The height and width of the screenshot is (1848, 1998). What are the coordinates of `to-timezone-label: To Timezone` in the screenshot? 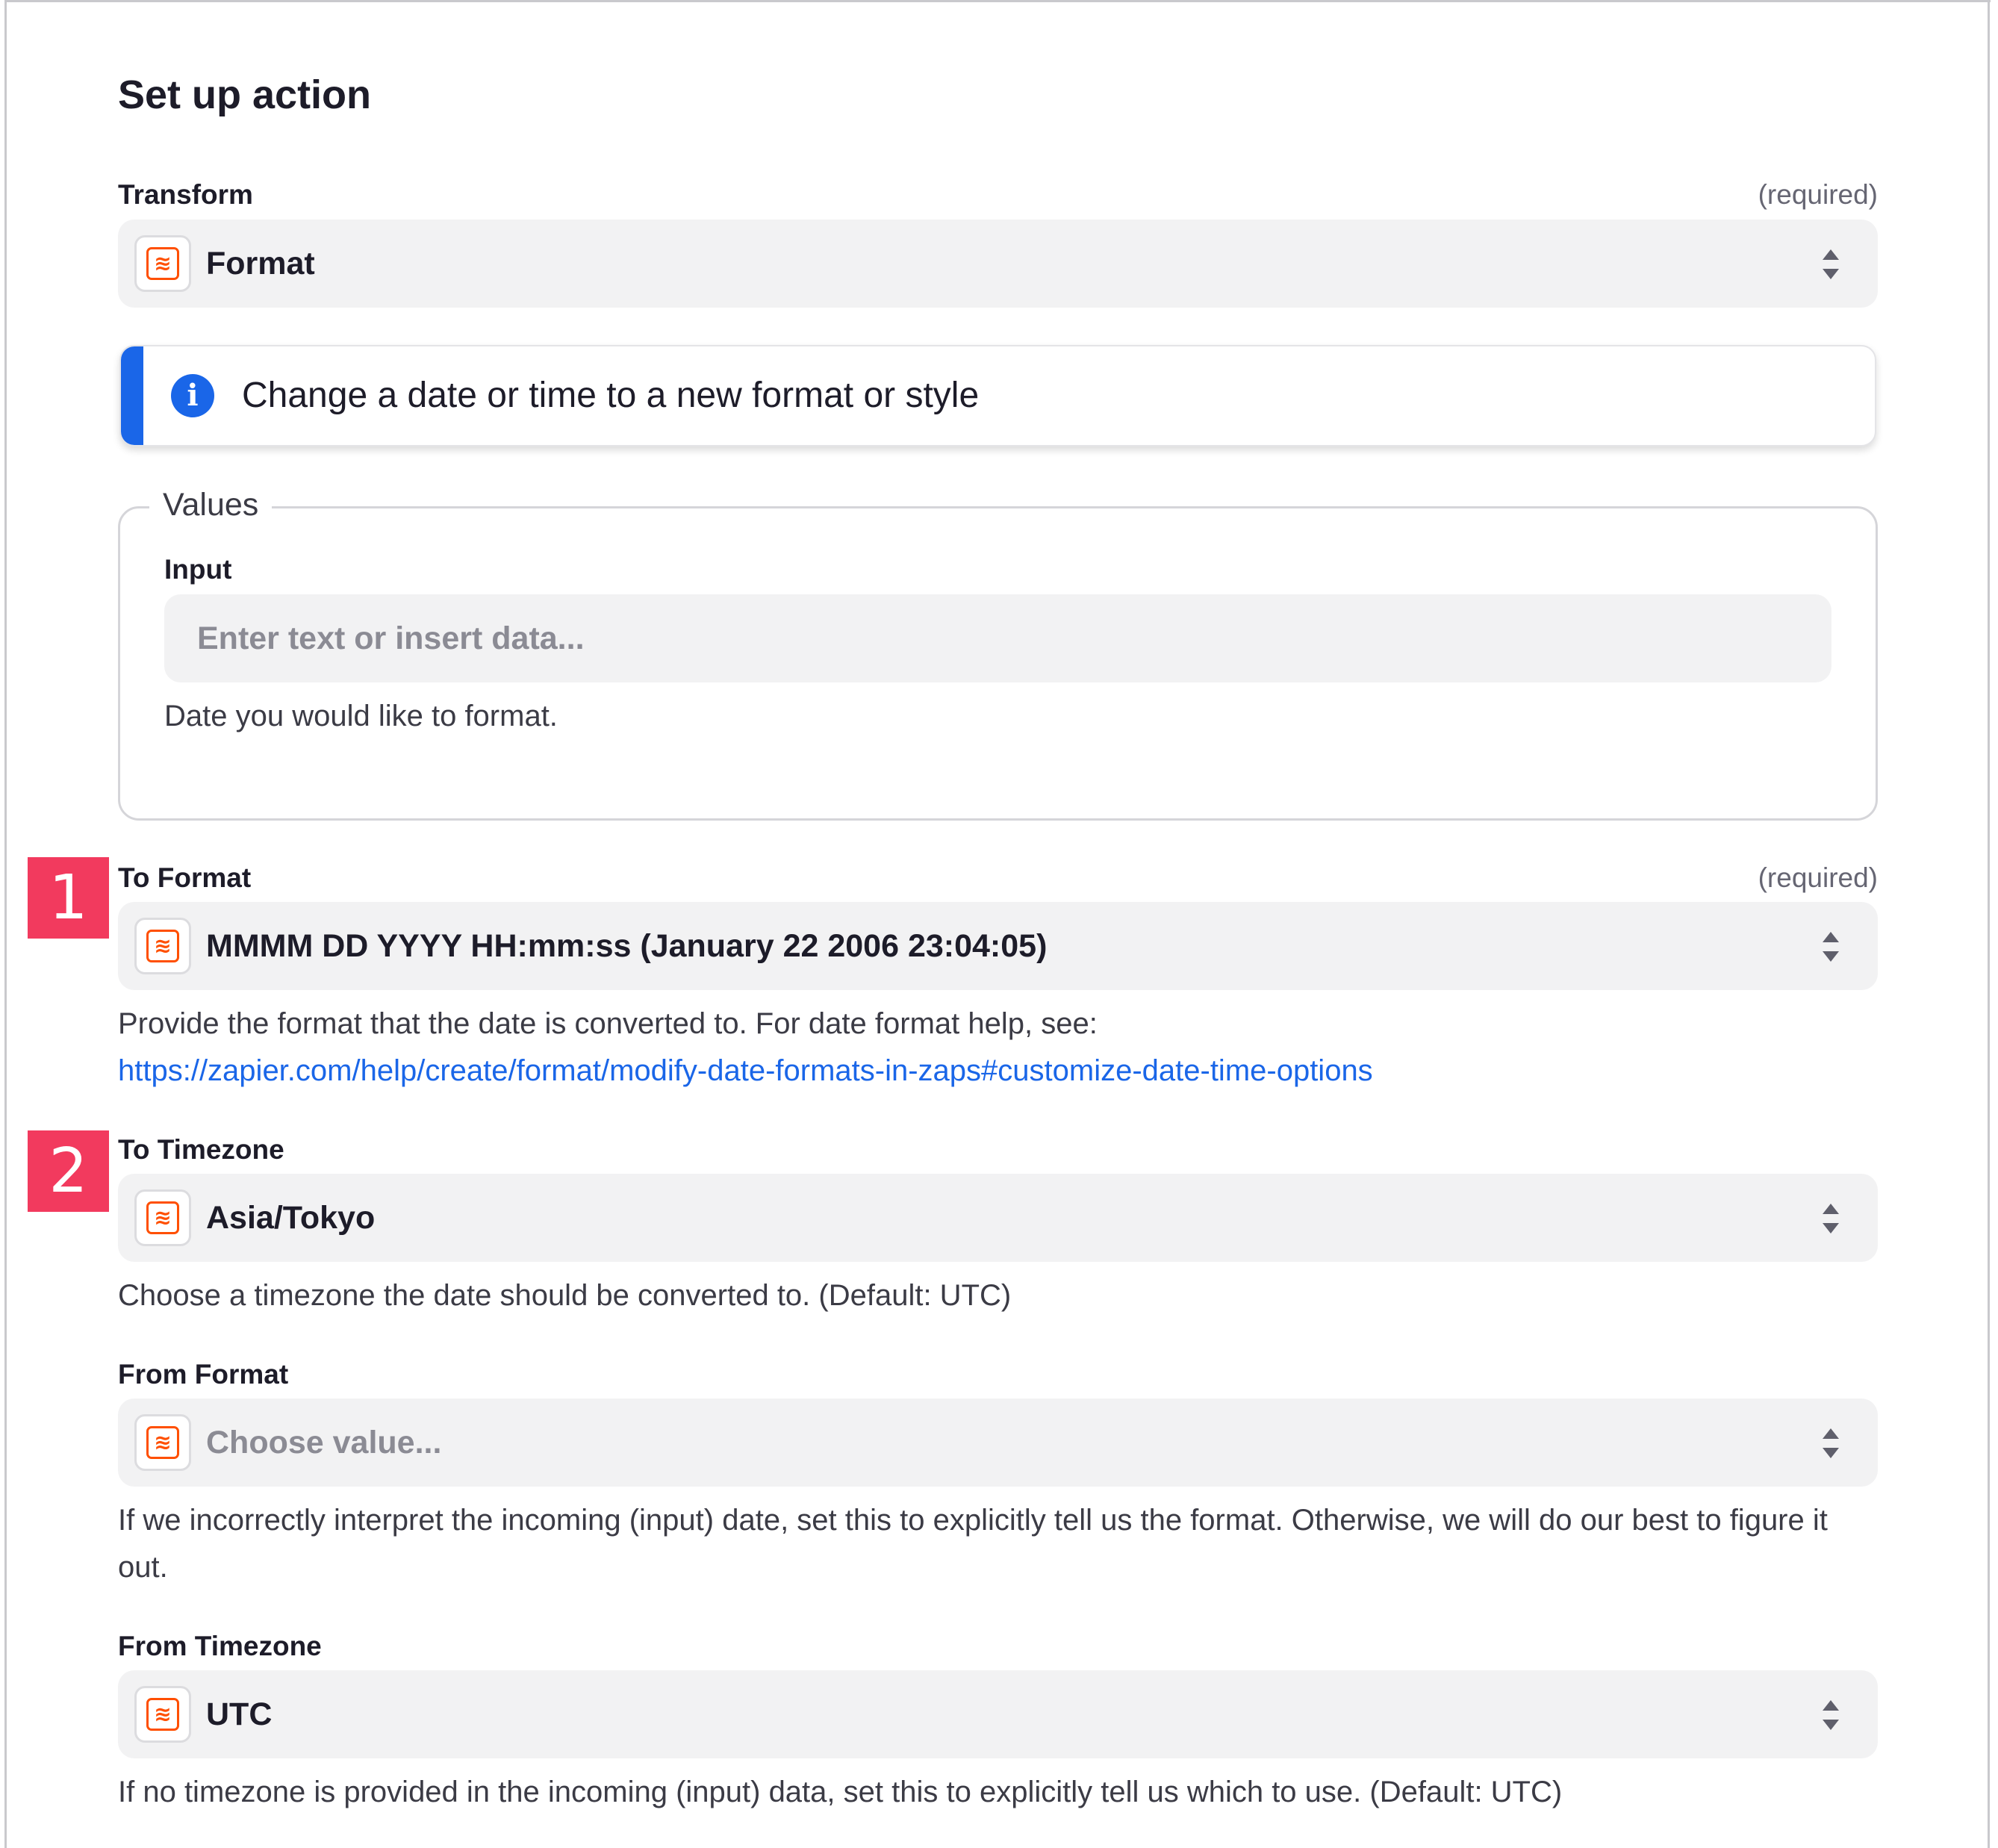 It's located at (201, 1149).